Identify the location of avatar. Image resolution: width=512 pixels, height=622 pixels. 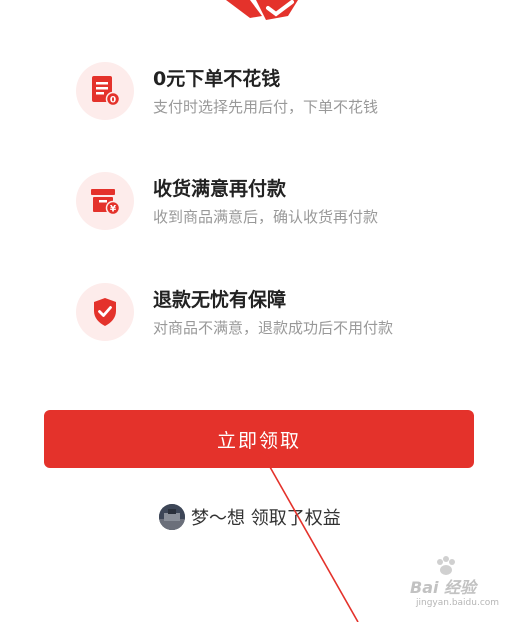
(172, 517).